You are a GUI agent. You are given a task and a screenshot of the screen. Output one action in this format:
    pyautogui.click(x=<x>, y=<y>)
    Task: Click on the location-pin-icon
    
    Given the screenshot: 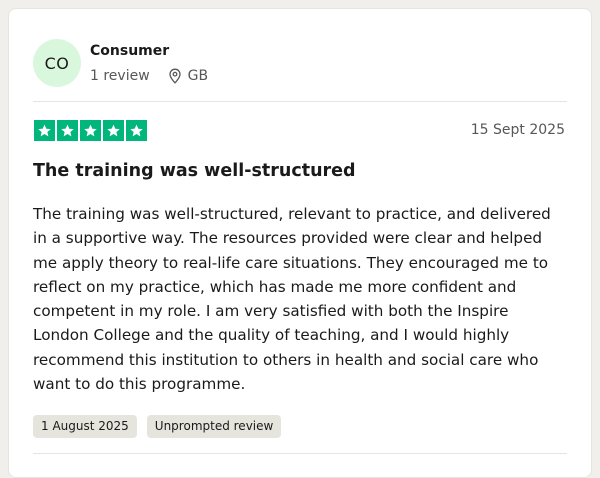 What is the action you would take?
    pyautogui.click(x=175, y=76)
    